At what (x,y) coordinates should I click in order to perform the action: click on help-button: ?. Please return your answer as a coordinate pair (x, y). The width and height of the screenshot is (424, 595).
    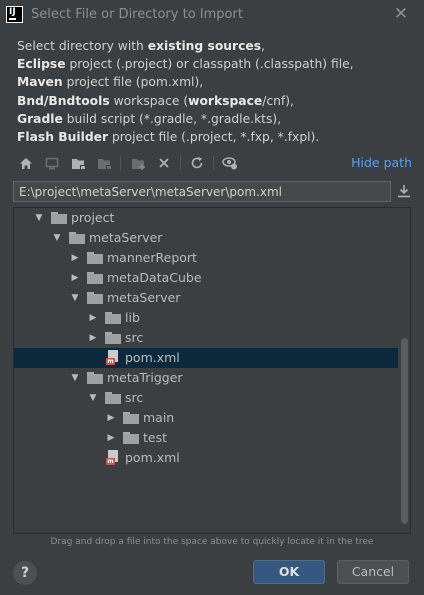
    Looking at the image, I should click on (25, 573).